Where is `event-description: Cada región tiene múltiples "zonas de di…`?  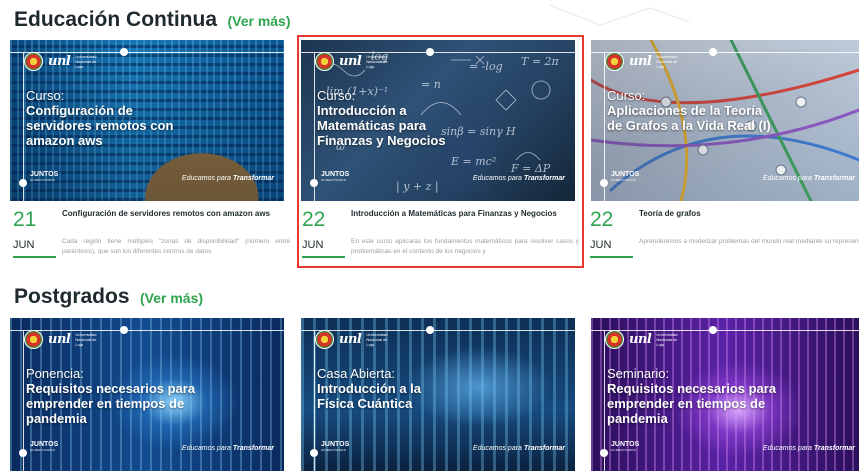
event-description: Cada región tiene múltiples "zonas de di… is located at coordinates (176, 246).